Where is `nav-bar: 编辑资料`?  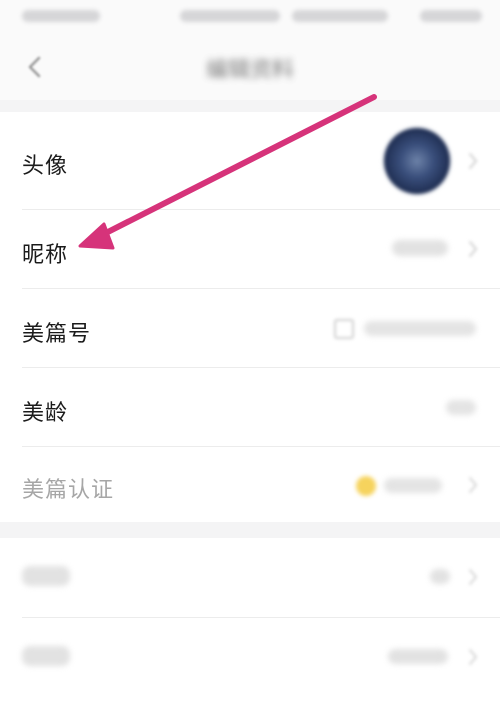 nav-bar: 编辑资料 is located at coordinates (250, 67).